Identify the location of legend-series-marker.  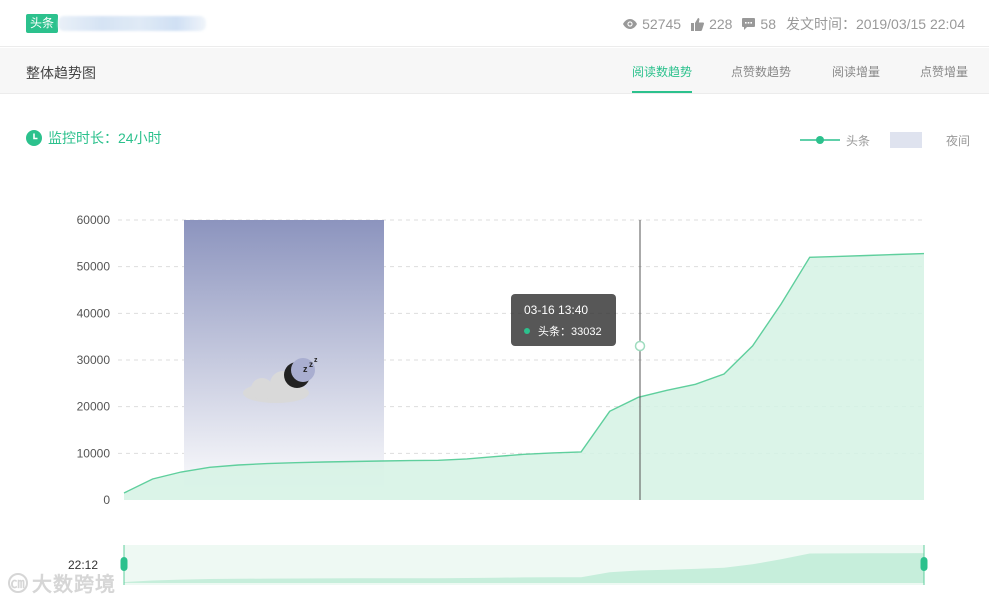
(820, 140).